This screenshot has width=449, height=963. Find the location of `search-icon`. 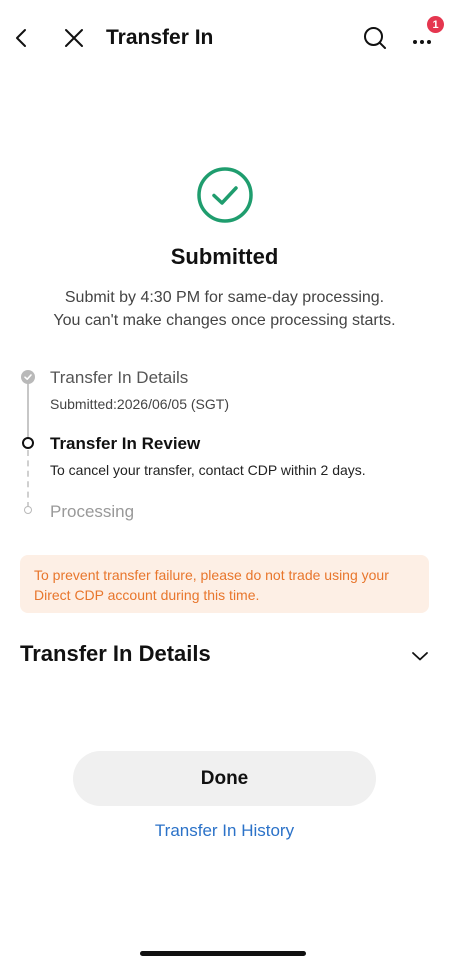

search-icon is located at coordinates (375, 38).